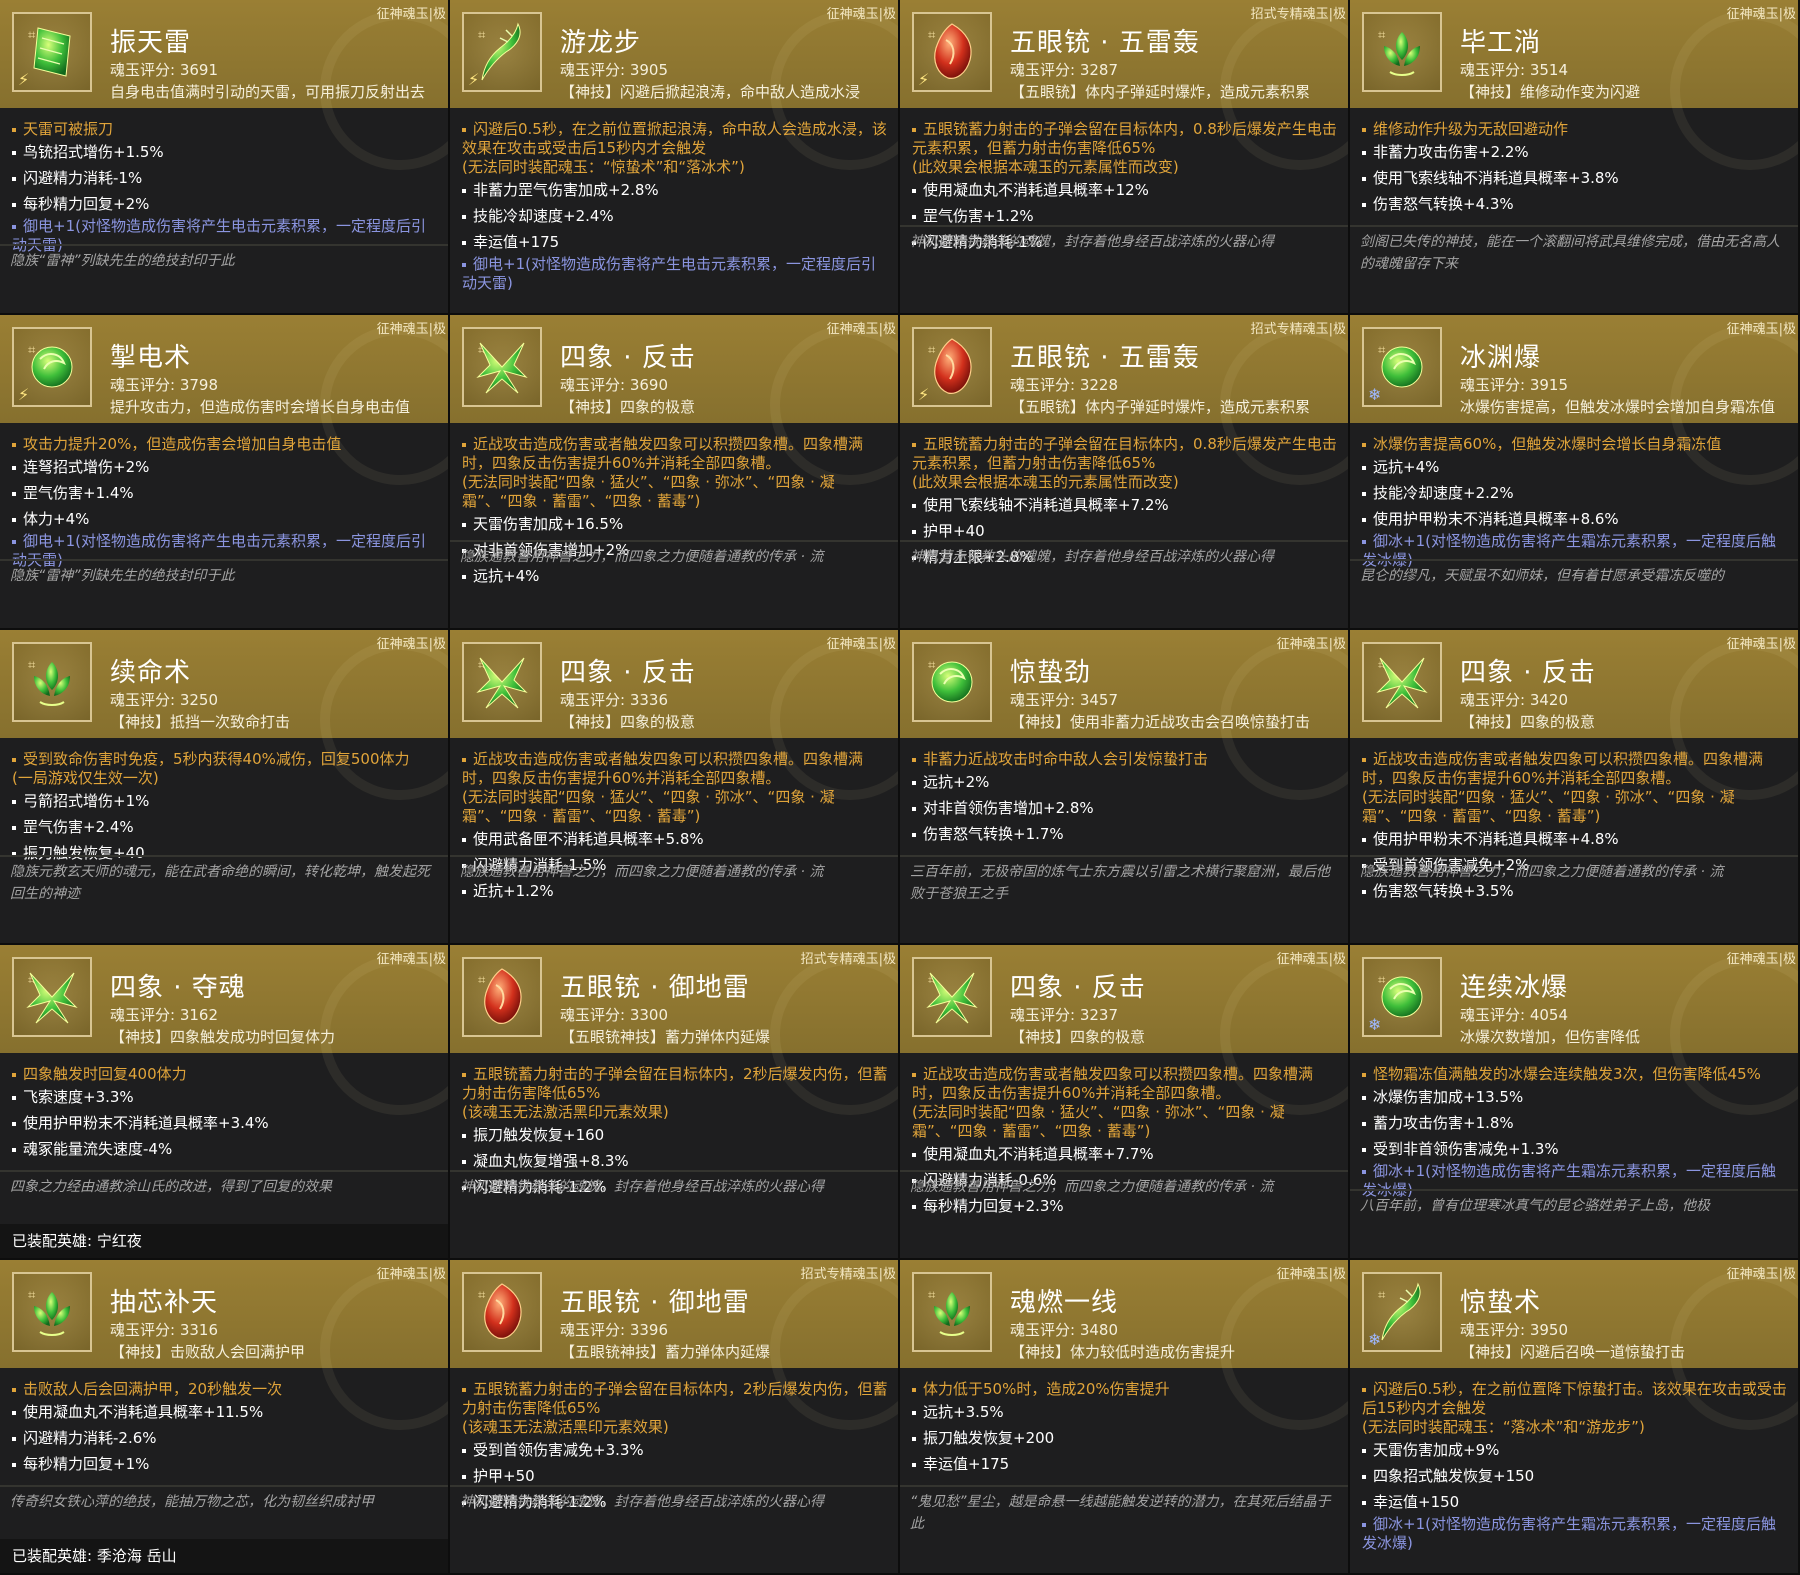  What do you see at coordinates (225, 178) in the screenshot?
I see `effect-stat: 闪避精力消耗-1%` at bounding box center [225, 178].